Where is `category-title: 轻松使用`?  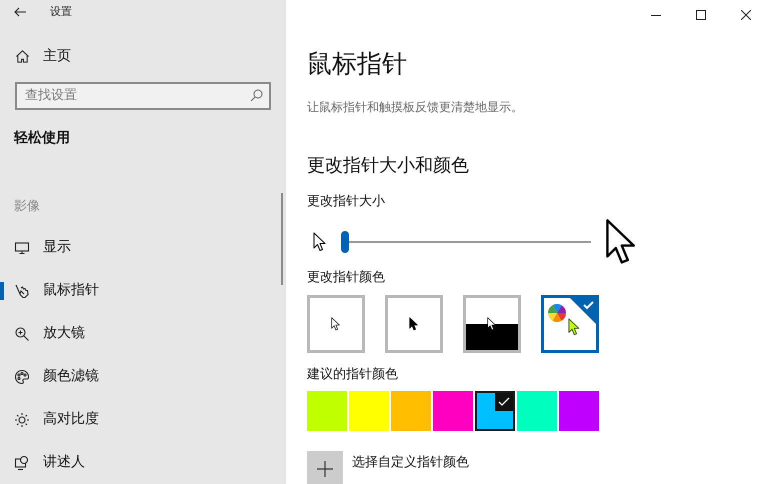 category-title: 轻松使用 is located at coordinates (41, 138).